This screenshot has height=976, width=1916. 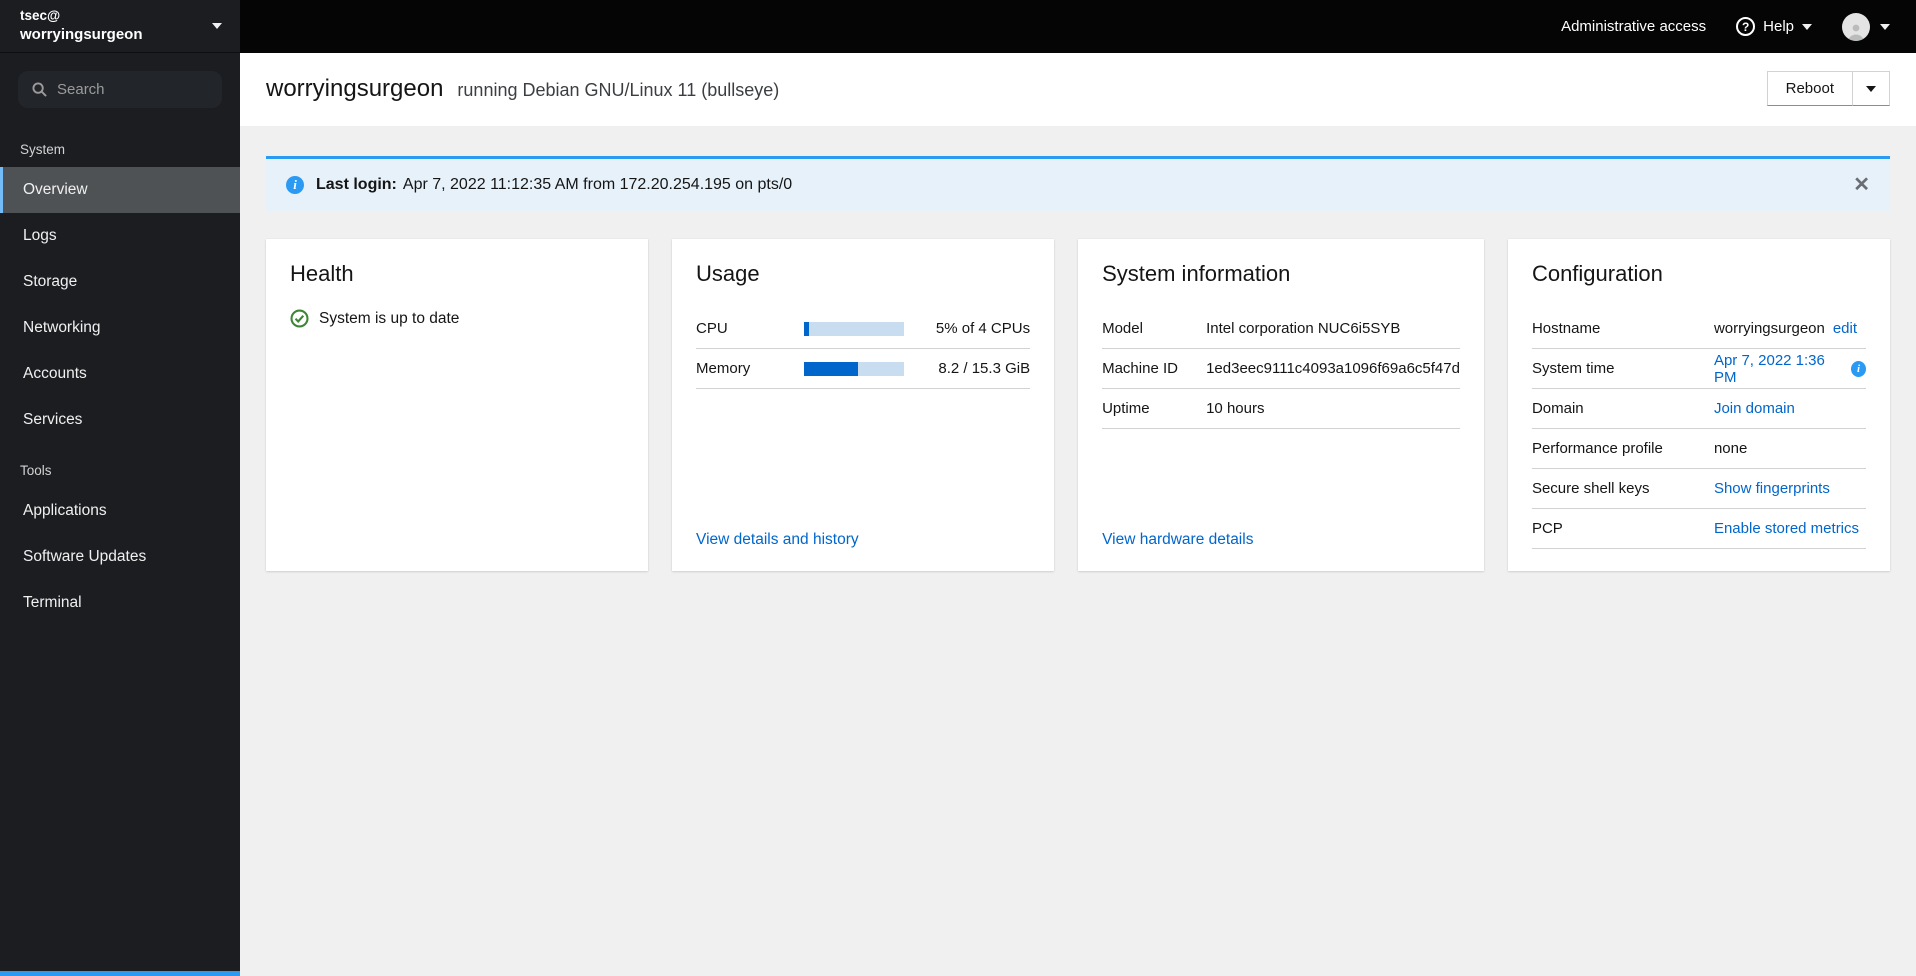 I want to click on sidebar-item-networking: Networking, so click(x=120, y=328).